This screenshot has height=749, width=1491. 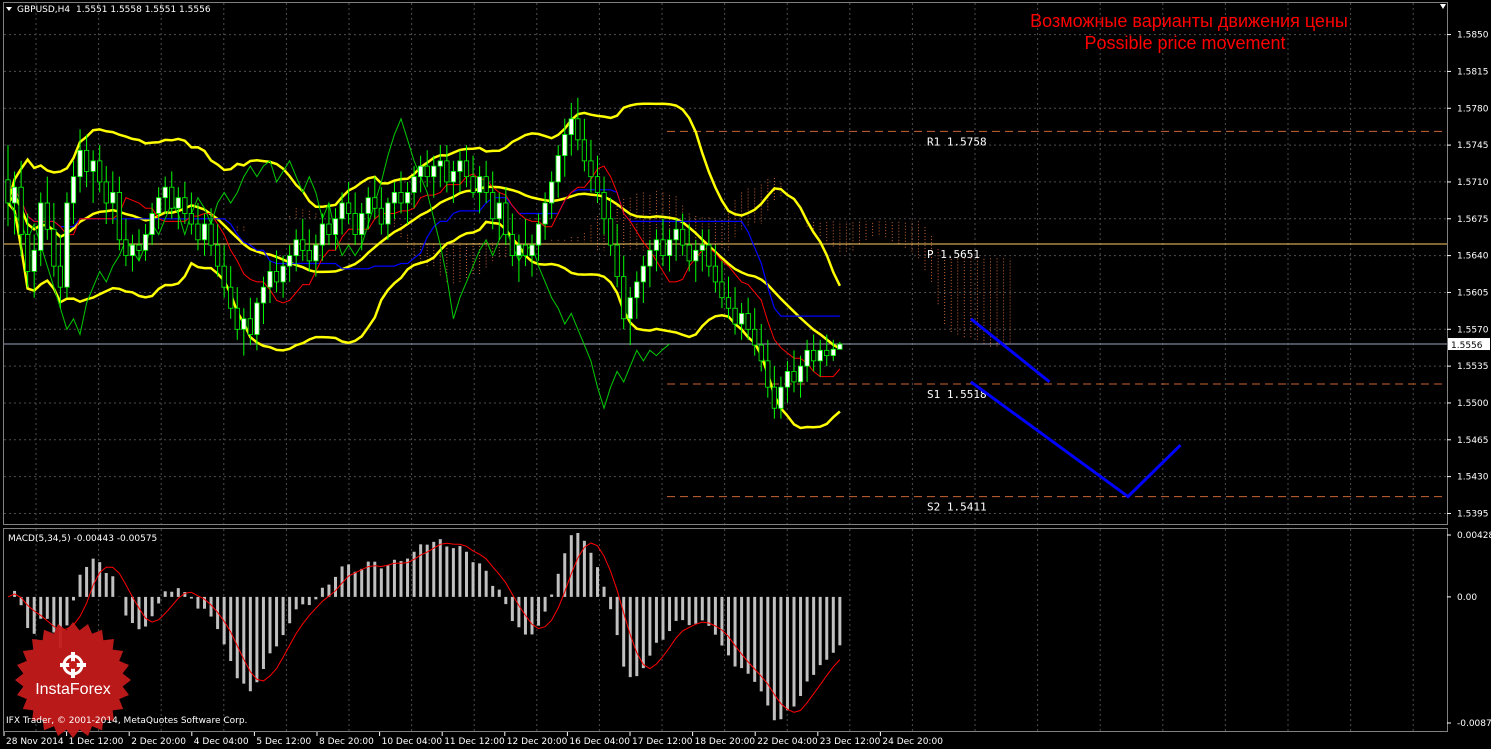 What do you see at coordinates (662, 742) in the screenshot?
I see `time-tick-label: 17 Dec 12:00` at bounding box center [662, 742].